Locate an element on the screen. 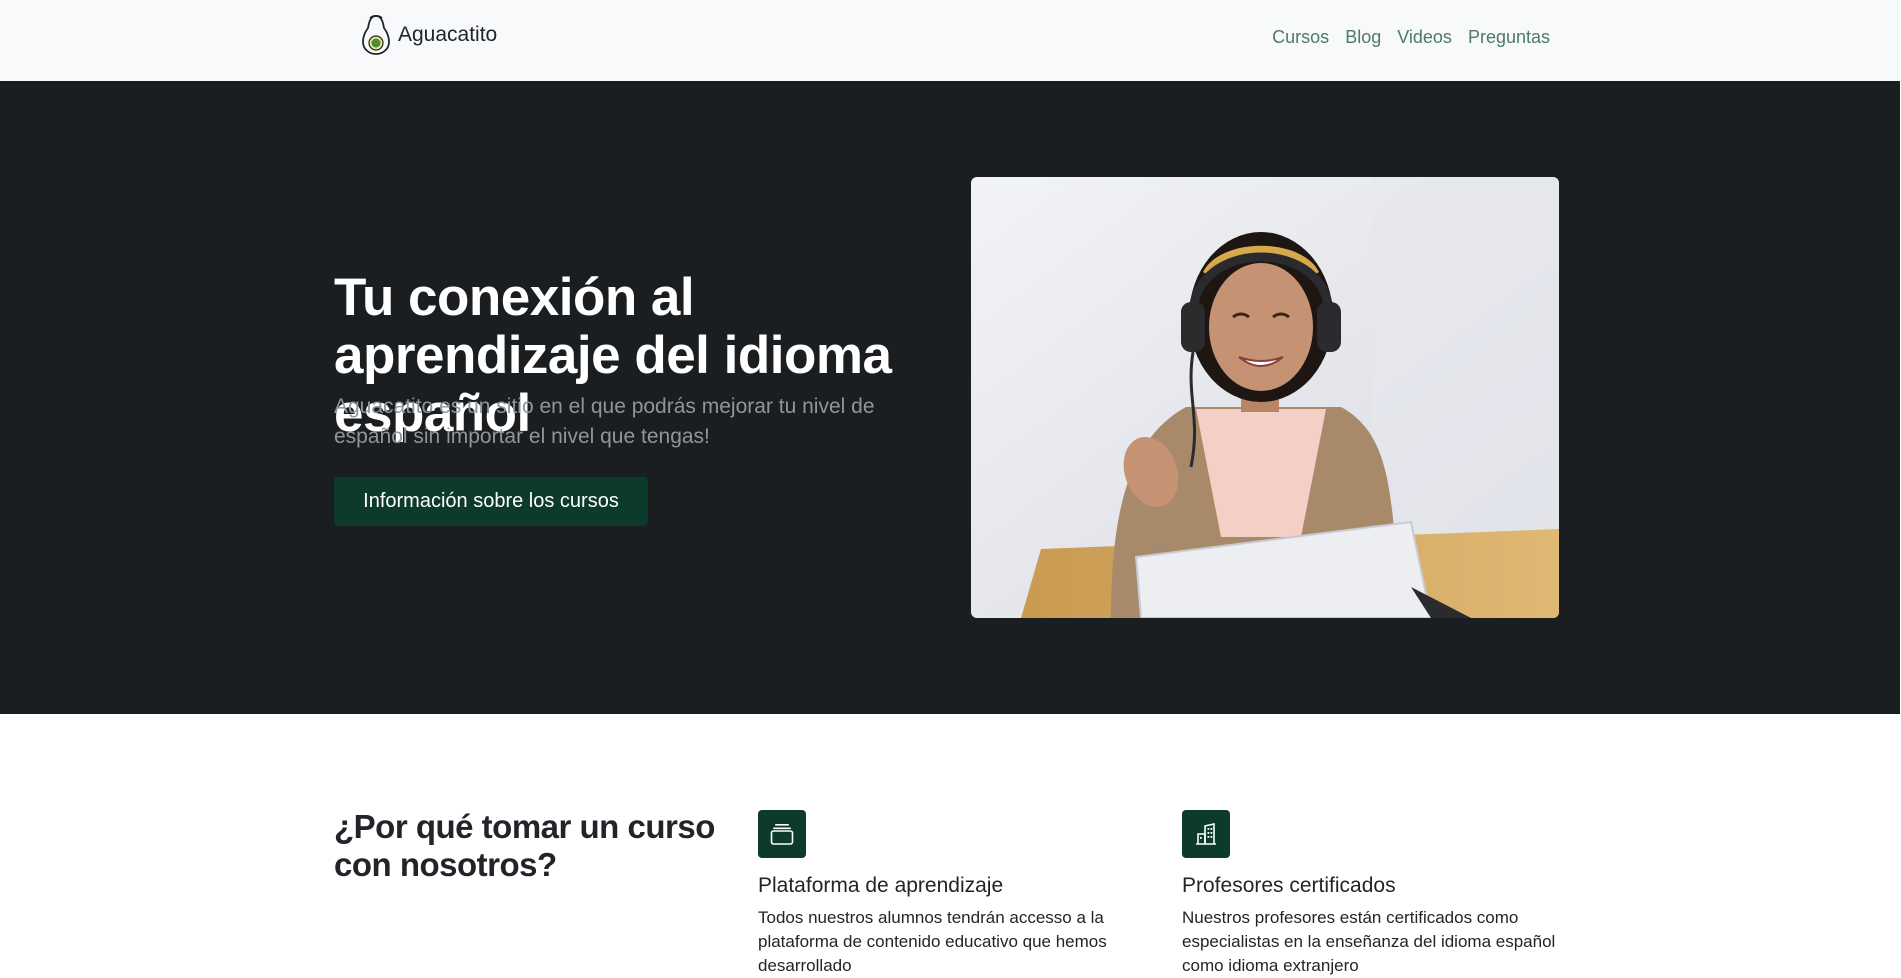 This screenshot has height=978, width=1901. collection-icon is located at coordinates (782, 834).